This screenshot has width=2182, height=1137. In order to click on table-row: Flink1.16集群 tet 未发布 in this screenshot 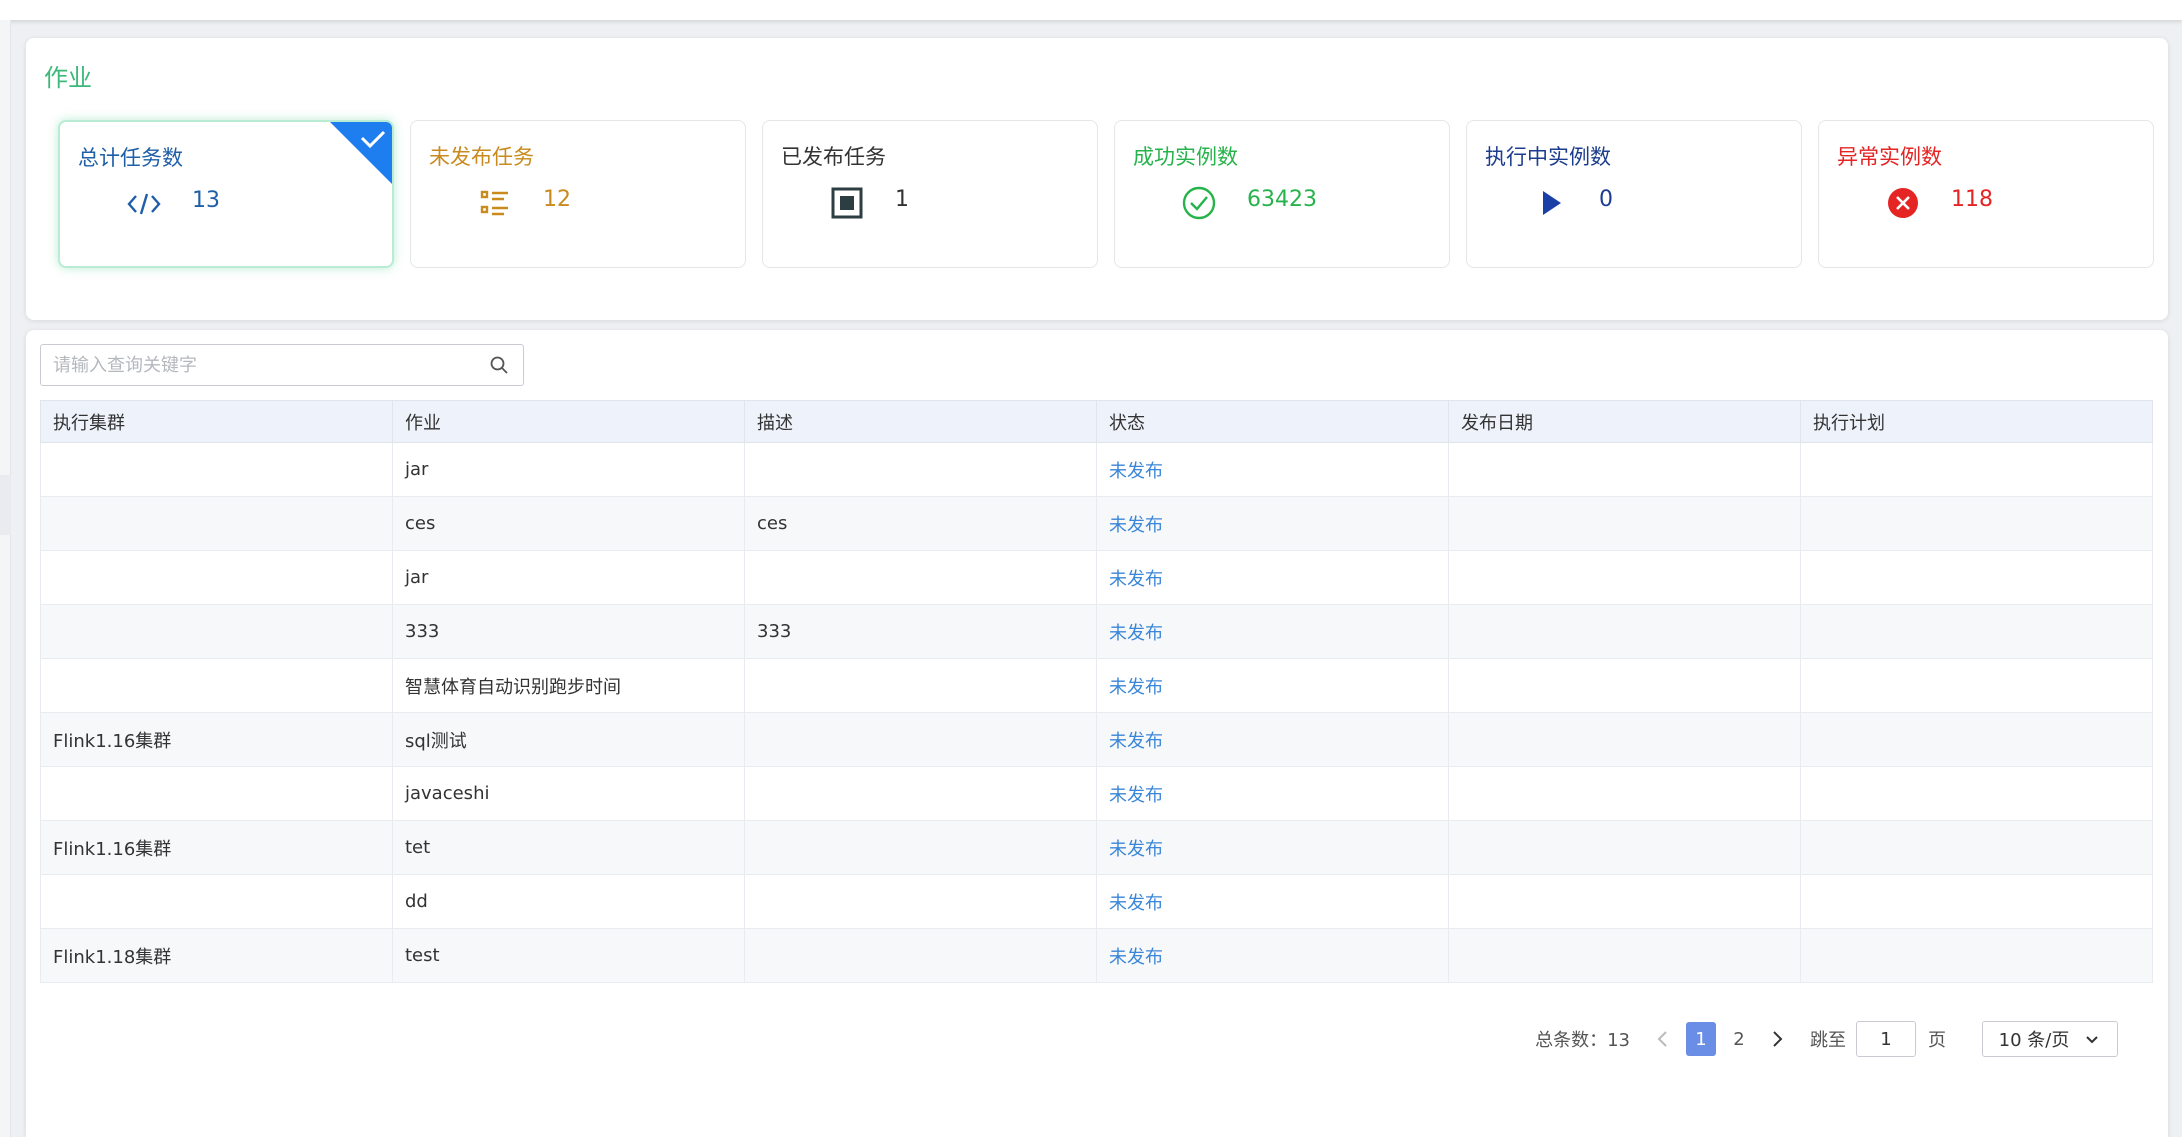, I will do `click(1096, 847)`.